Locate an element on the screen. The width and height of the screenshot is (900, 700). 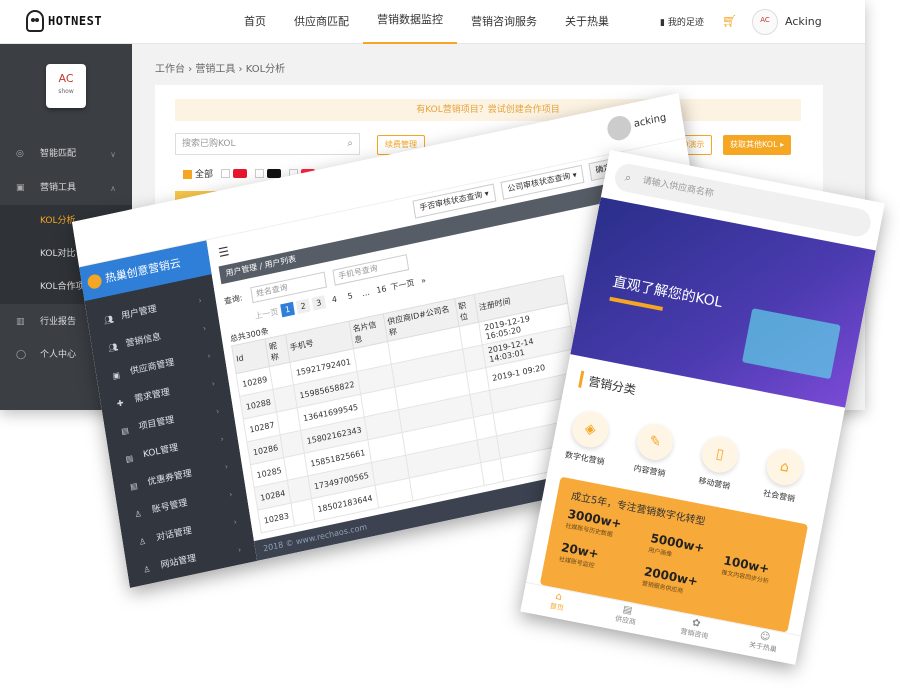
sidebar-item-label: 营销工具 is located at coordinates (58, 188).